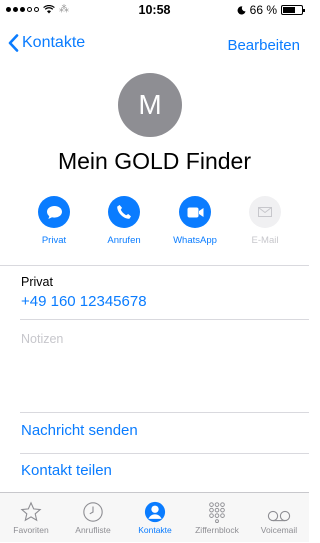 The height and width of the screenshot is (543, 320). I want to click on notes-divider, so click(164, 412).